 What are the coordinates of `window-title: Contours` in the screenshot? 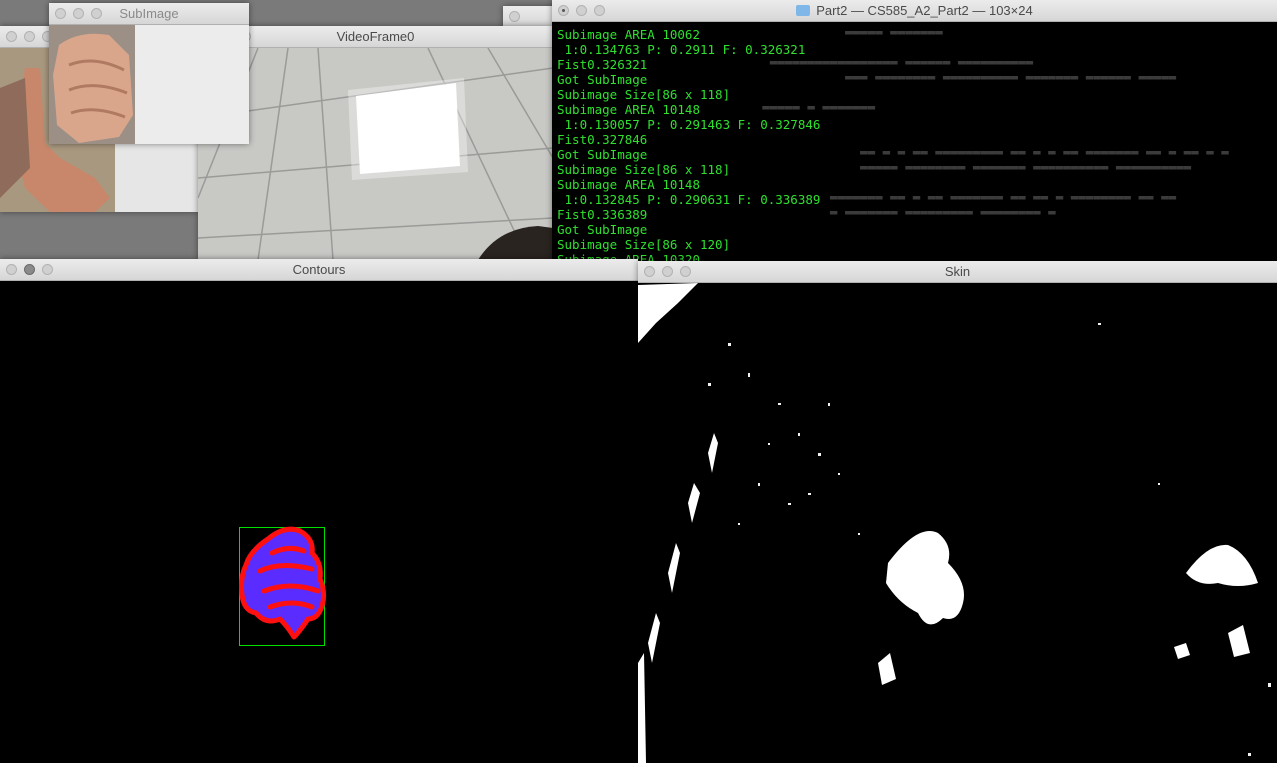 It's located at (319, 269).